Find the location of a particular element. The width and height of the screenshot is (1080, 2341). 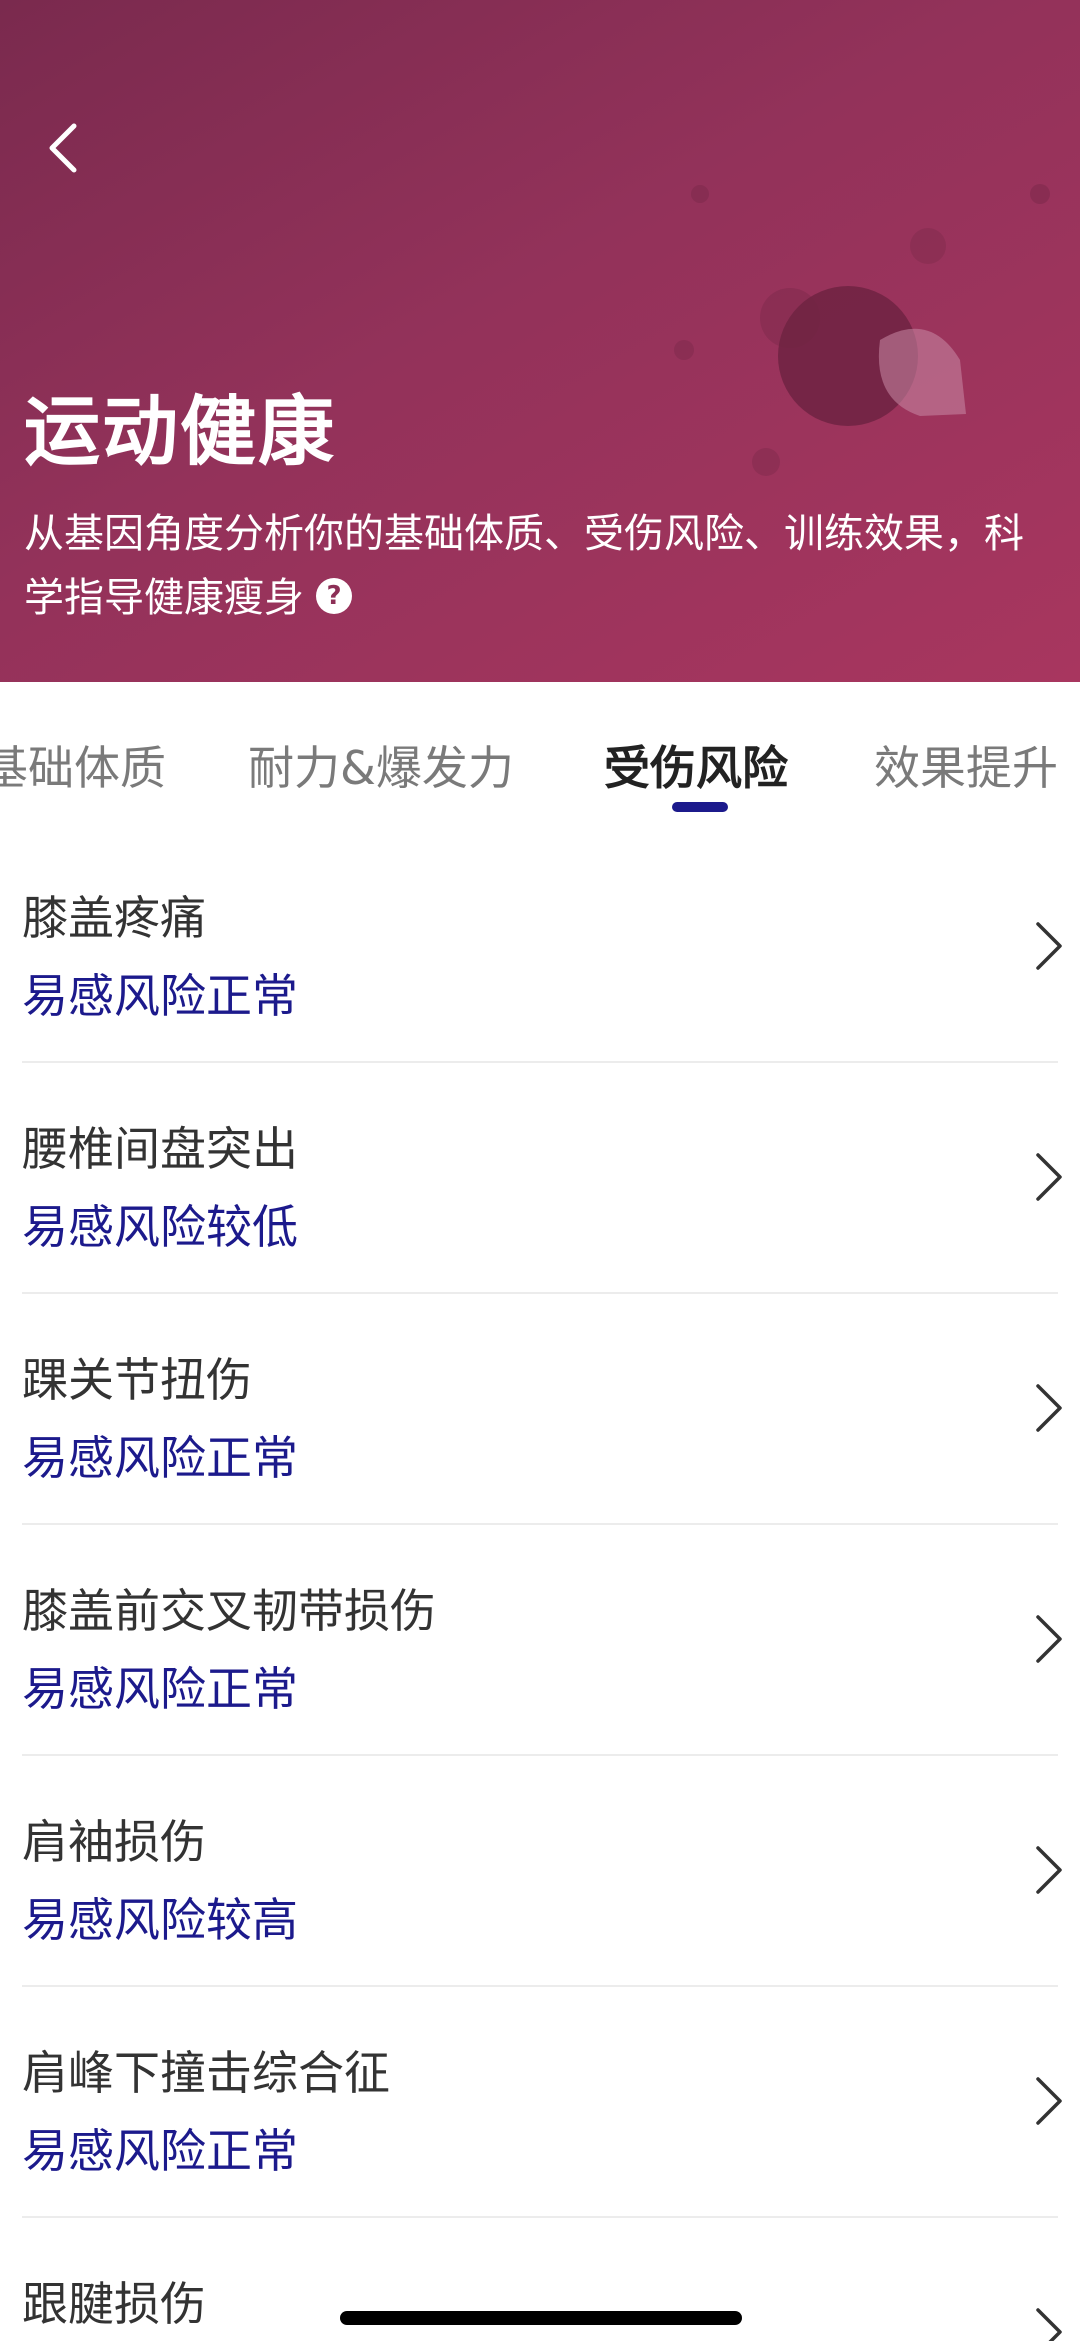

chevron-left-icon is located at coordinates (63, 148).